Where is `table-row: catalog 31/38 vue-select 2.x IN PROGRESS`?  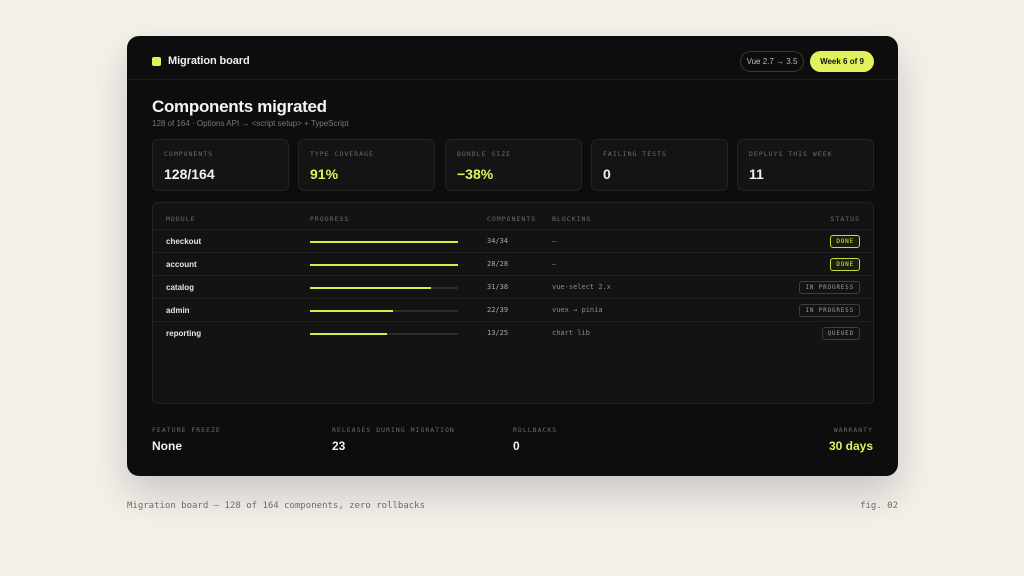 table-row: catalog 31/38 vue-select 2.x IN PROGRESS is located at coordinates (513, 286).